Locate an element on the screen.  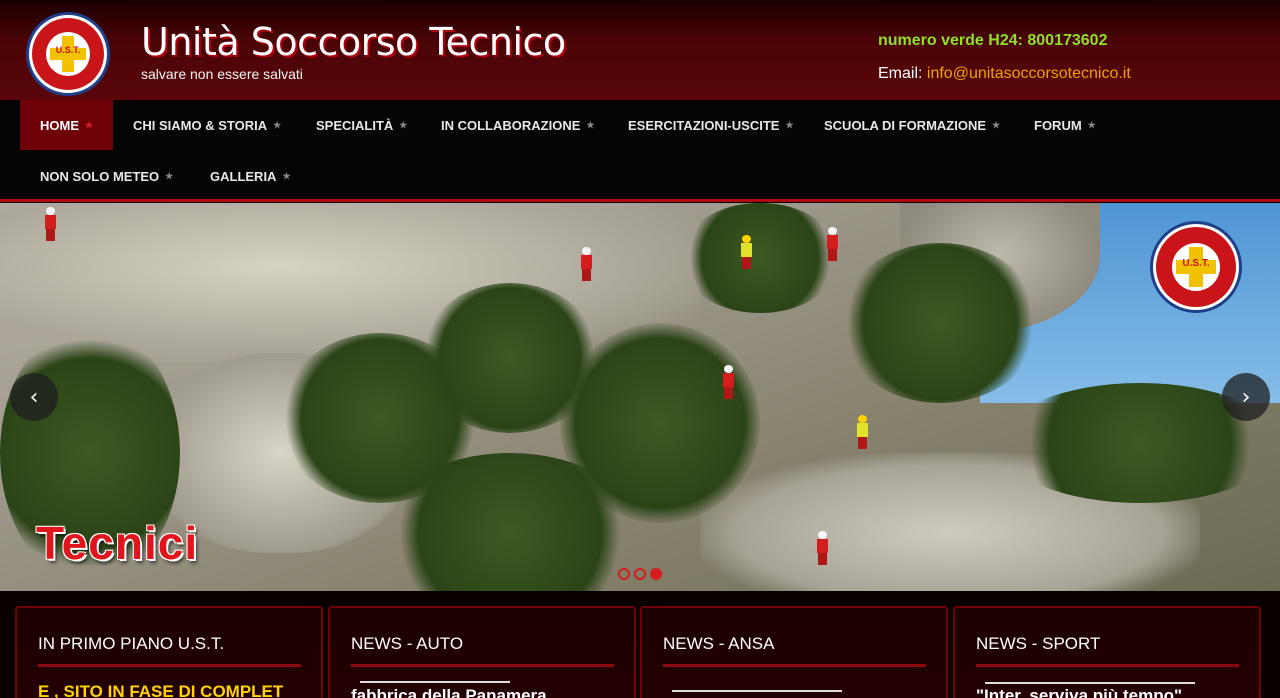
emblem-ring: U.S.T. is located at coordinates (1196, 267).